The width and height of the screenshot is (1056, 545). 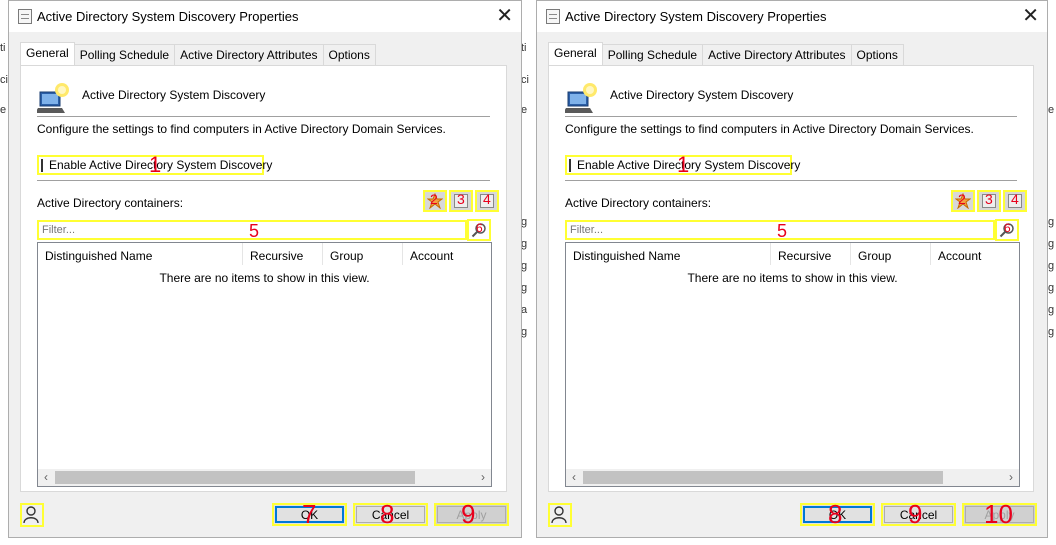 I want to click on background-window-left: ti ci e, so click(x=4, y=272).